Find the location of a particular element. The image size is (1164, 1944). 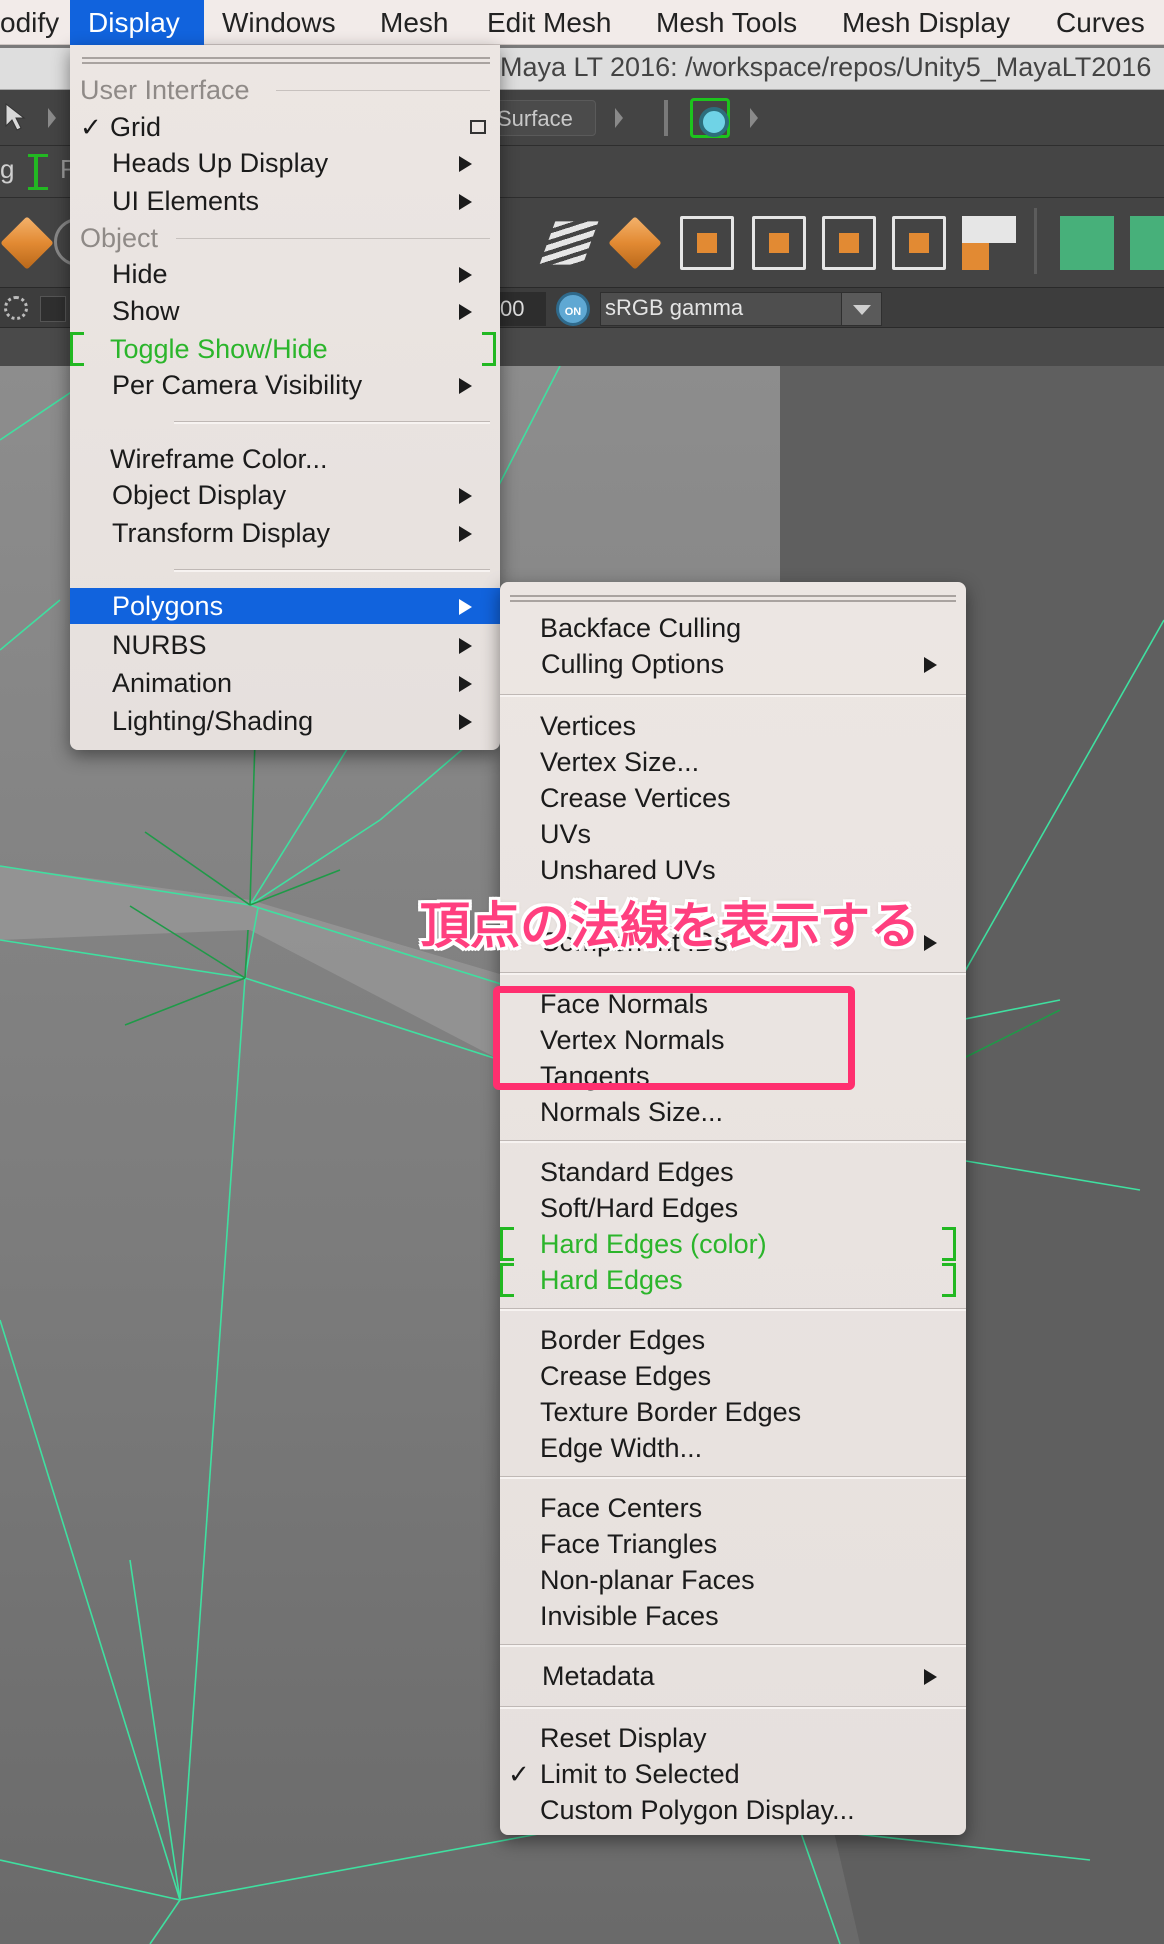

menu-item-heads-up-display: Heads Up Display is located at coordinates (285, 163).